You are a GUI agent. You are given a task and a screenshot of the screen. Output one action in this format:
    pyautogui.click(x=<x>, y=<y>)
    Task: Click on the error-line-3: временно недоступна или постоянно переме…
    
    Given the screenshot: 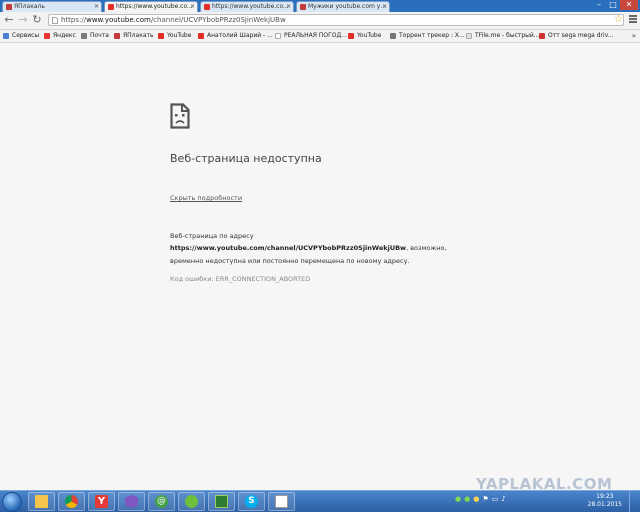 What is the action you would take?
    pyautogui.click(x=290, y=260)
    